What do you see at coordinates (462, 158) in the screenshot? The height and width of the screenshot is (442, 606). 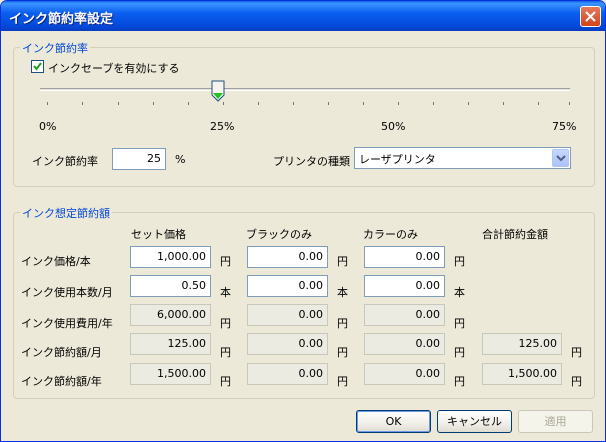 I see `printer-type-select: レーザプリンタ` at bounding box center [462, 158].